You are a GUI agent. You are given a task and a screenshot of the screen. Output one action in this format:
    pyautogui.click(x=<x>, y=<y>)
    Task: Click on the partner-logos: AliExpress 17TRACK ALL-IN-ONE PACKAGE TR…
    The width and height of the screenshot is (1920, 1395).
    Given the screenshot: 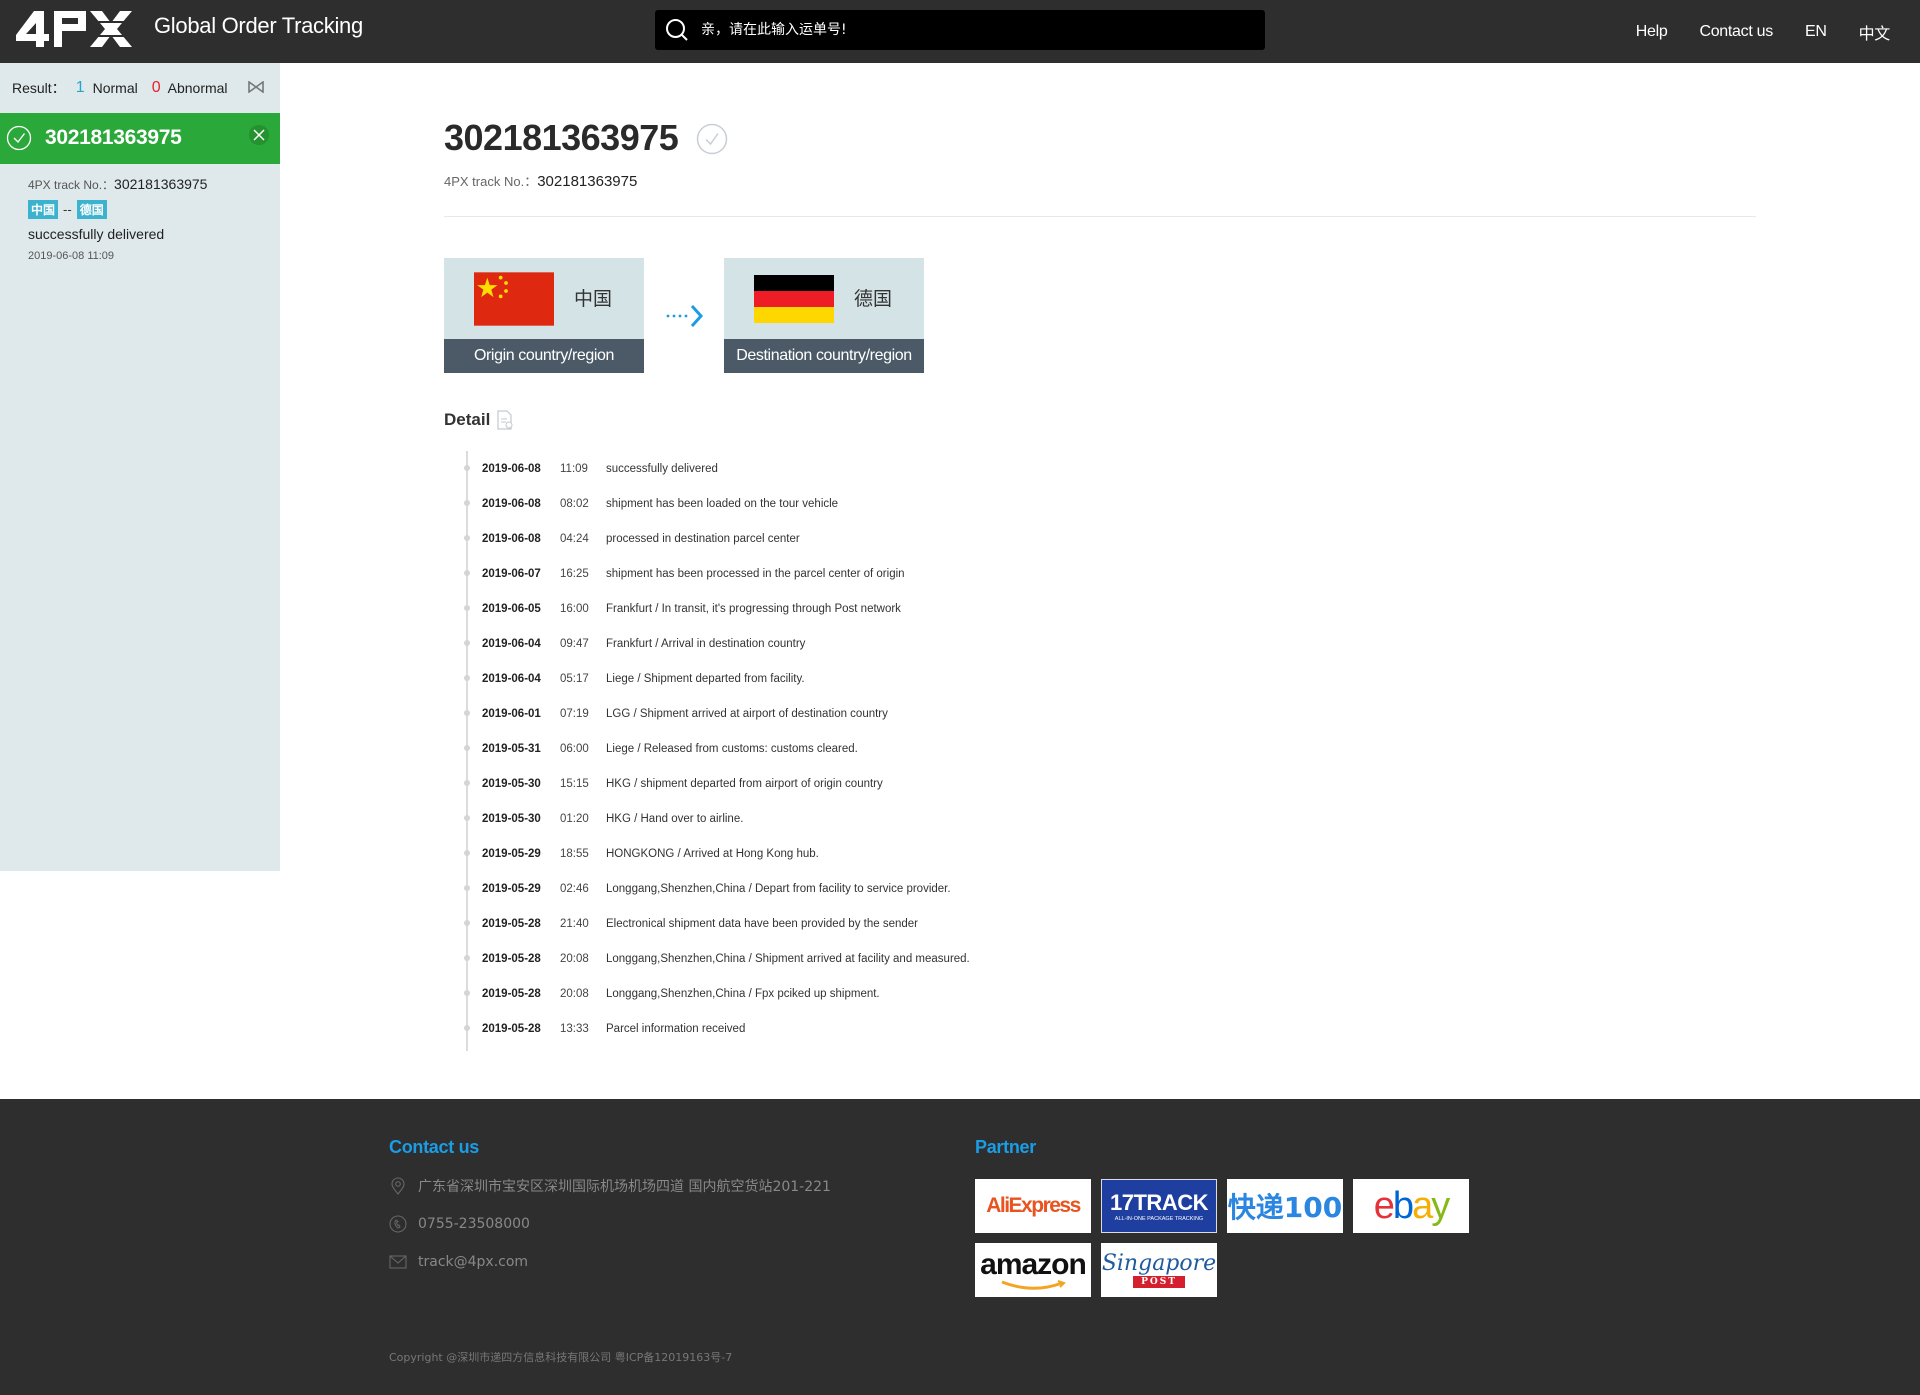 What is the action you would take?
    pyautogui.click(x=1222, y=1238)
    